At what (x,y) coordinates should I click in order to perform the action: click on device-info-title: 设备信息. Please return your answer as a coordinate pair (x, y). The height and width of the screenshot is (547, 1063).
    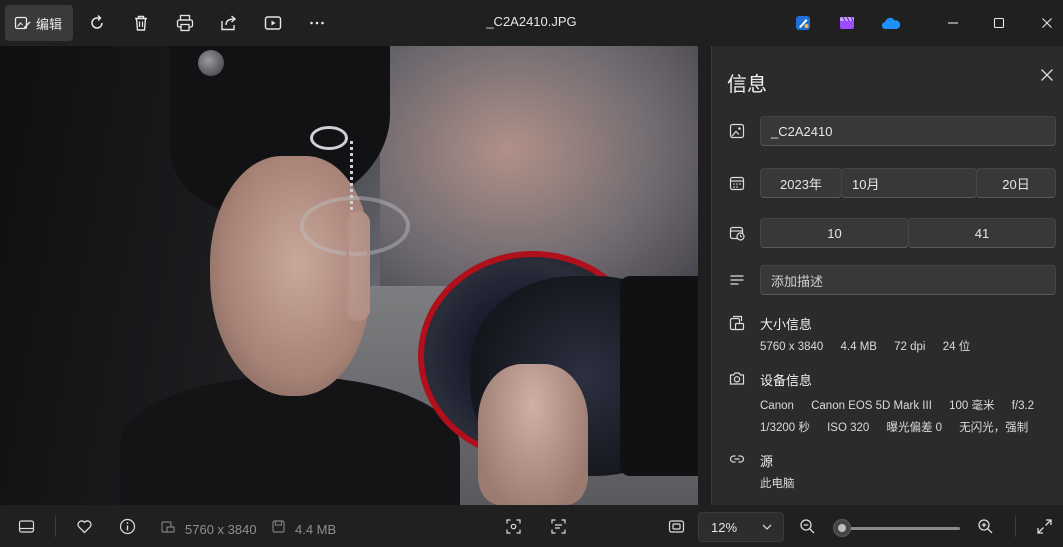
    Looking at the image, I should click on (786, 380).